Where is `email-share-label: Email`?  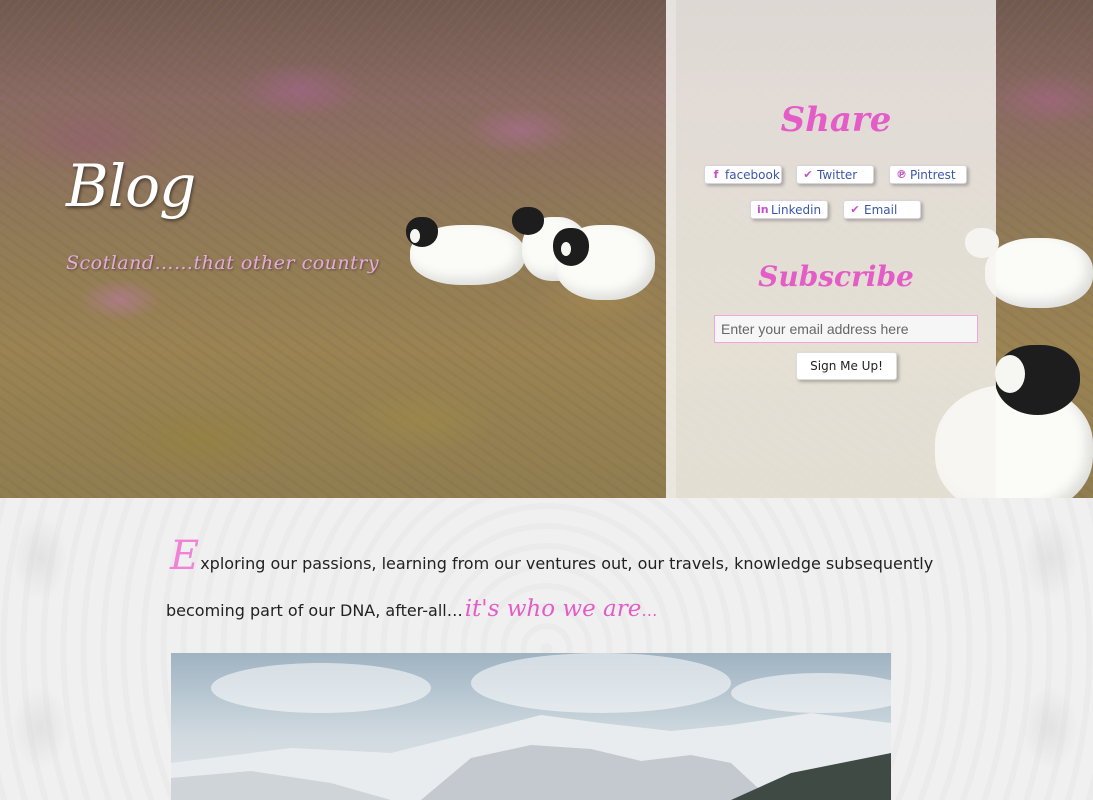 email-share-label: Email is located at coordinates (881, 209).